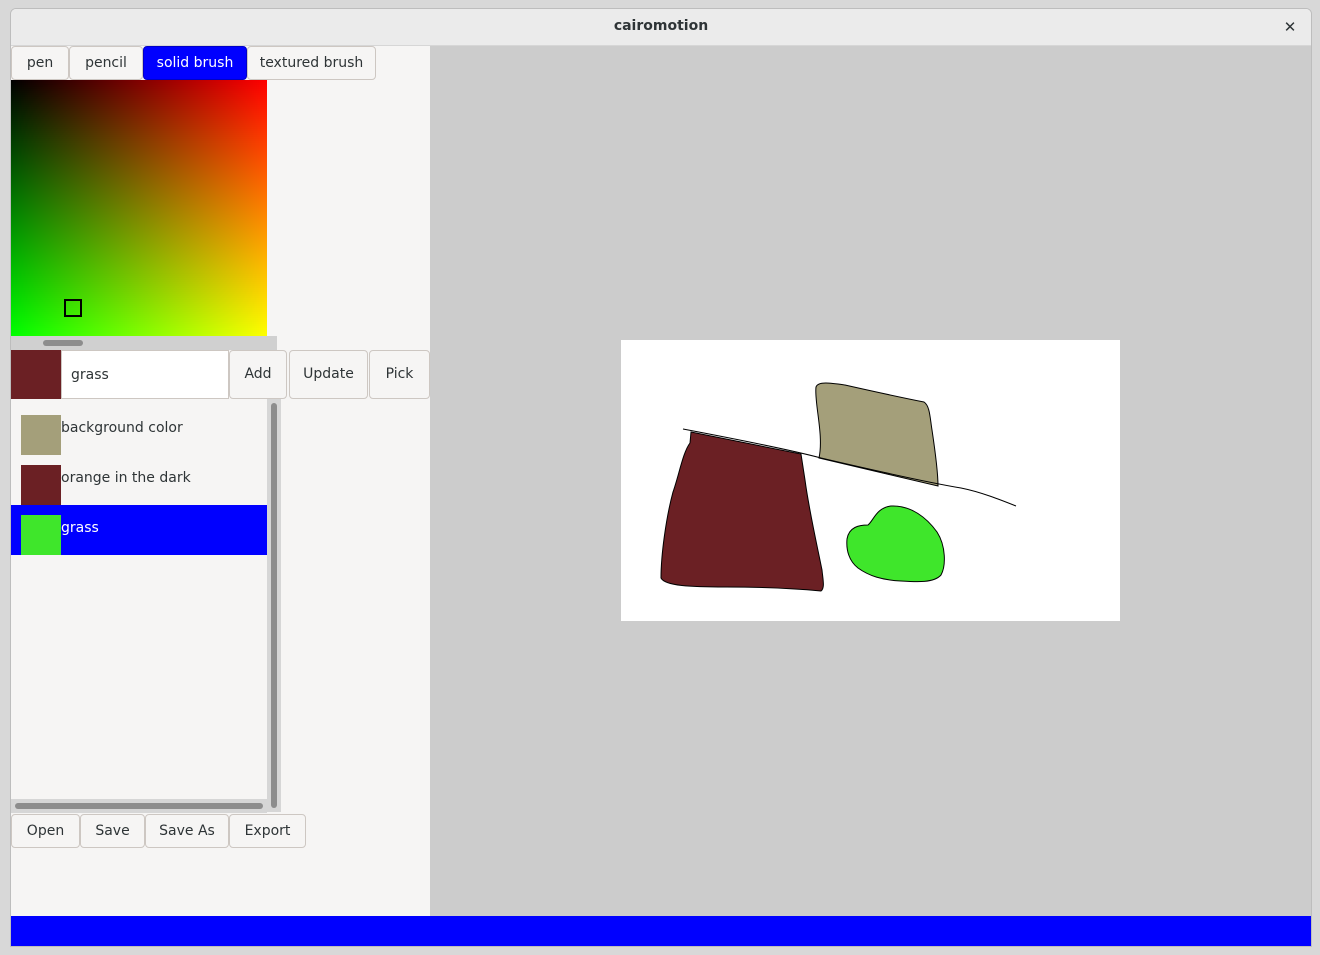  What do you see at coordinates (145, 374) in the screenshot?
I see `color-name-input` at bounding box center [145, 374].